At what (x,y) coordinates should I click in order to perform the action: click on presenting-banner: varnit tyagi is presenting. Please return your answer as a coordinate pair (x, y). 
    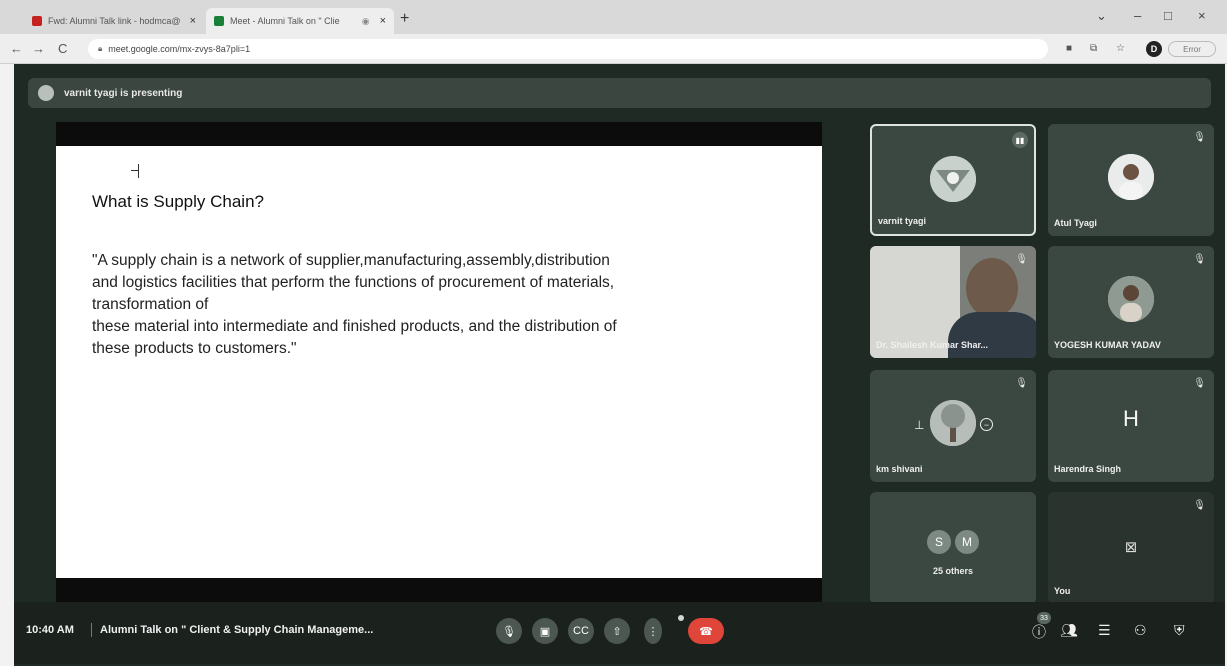
    Looking at the image, I should click on (619, 93).